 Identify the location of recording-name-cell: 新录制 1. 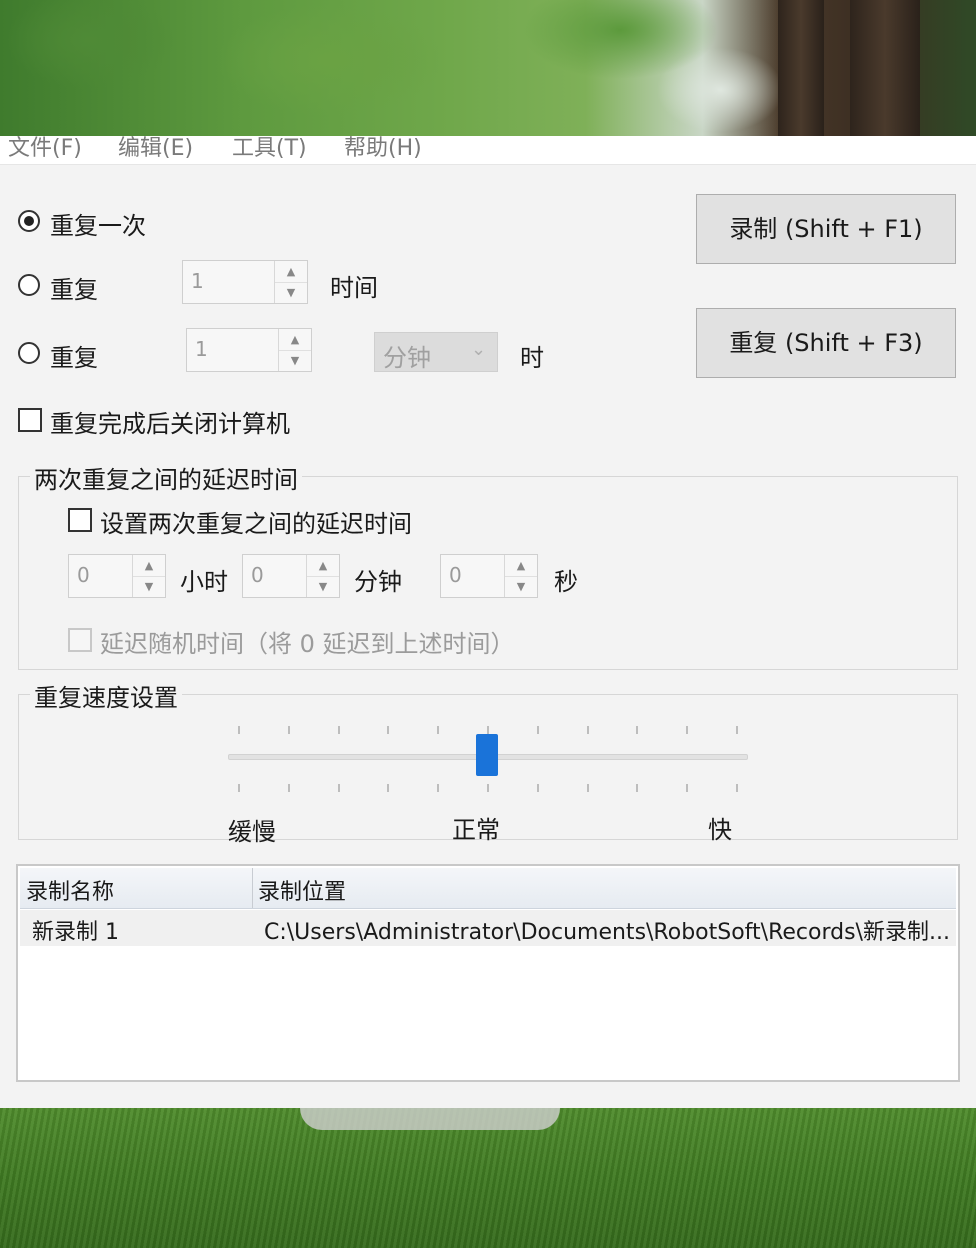
(75, 932).